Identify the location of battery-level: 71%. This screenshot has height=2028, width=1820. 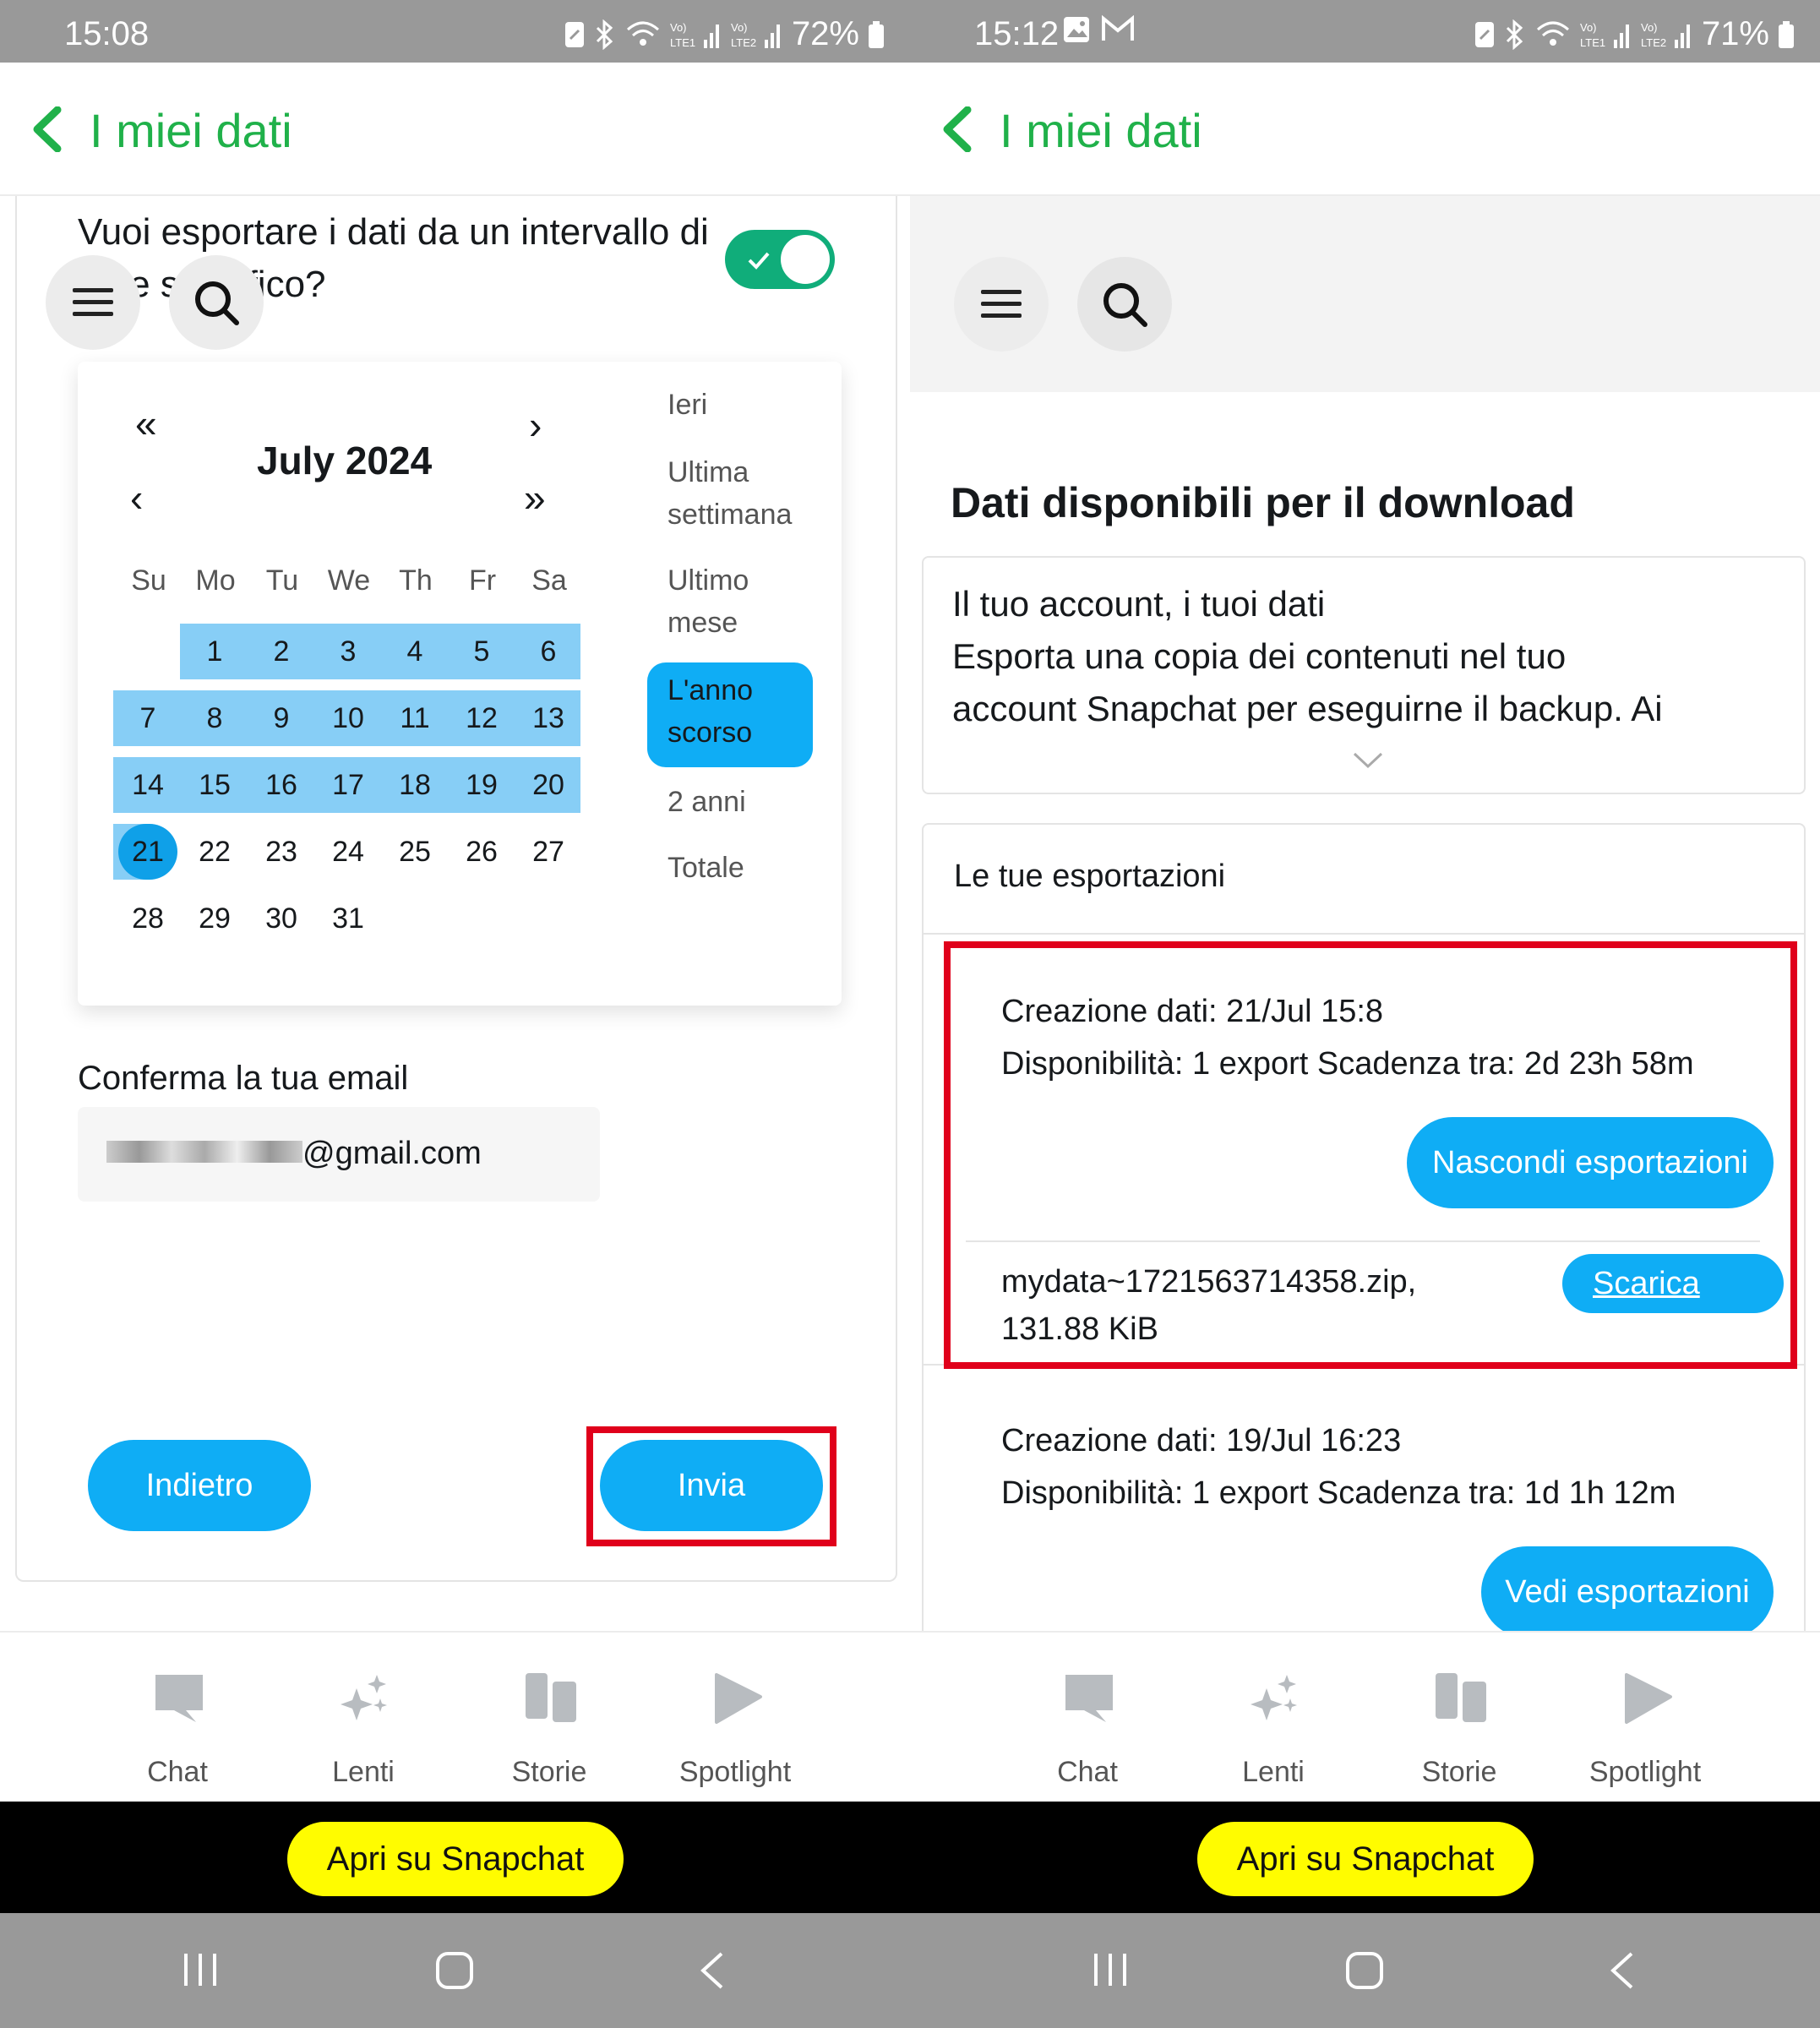
(1735, 33).